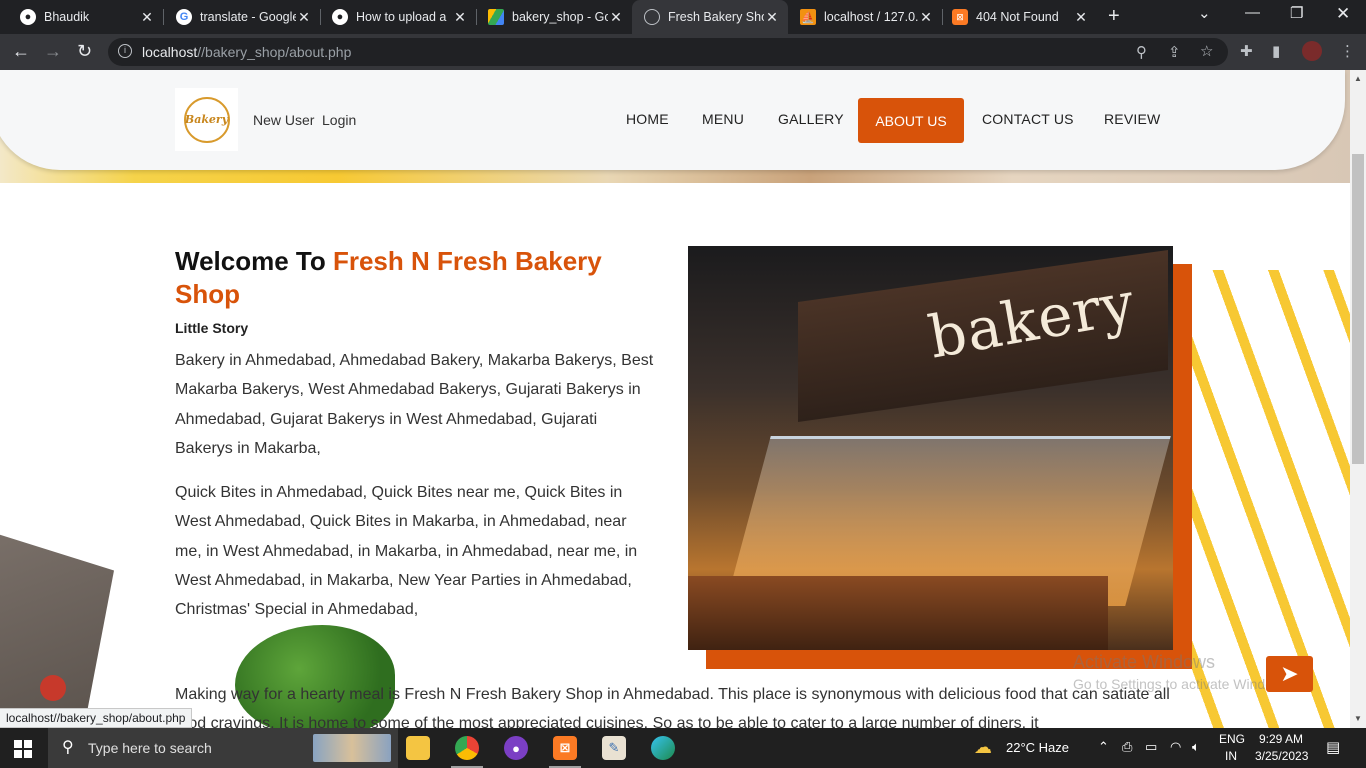 The width and height of the screenshot is (1366, 768). Describe the element at coordinates (248, 17) in the screenshot. I see `tab-title: translate - Google` at that location.